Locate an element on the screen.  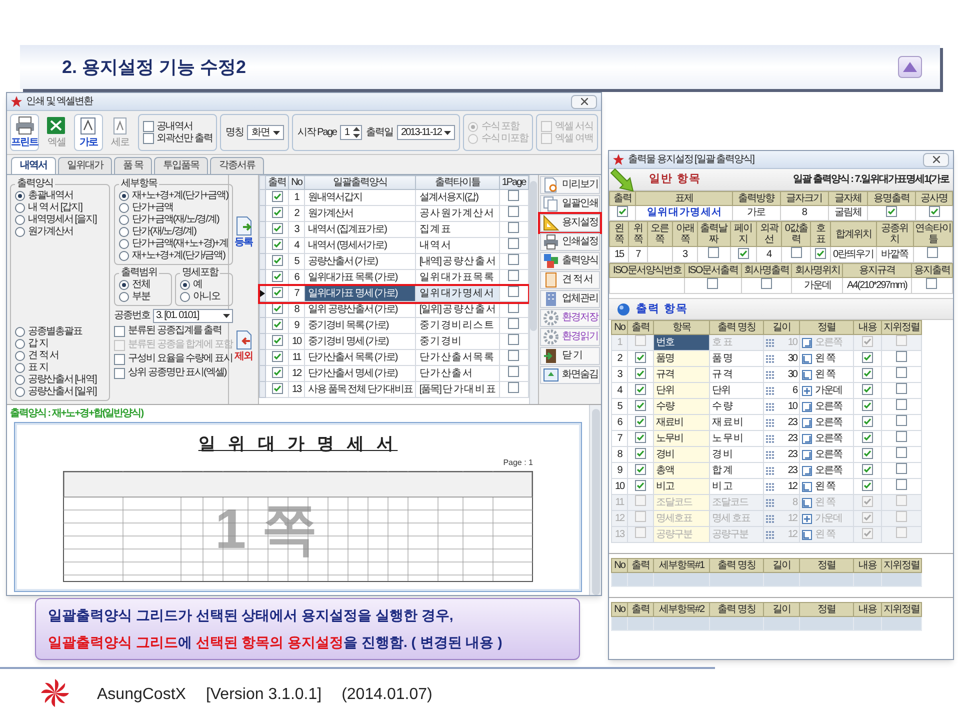
table-cell: 재료비 is located at coordinates (682, 422).